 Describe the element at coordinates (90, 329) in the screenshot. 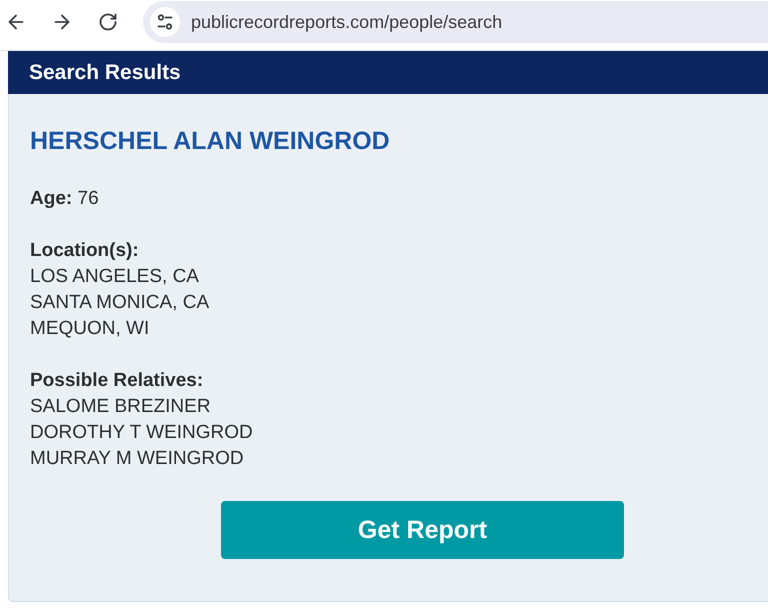

I see `location-text: MEQUON, WI` at that location.